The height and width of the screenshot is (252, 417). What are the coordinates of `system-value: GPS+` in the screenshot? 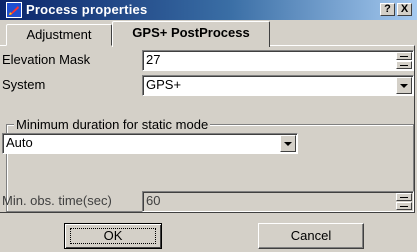 It's located at (164, 84).